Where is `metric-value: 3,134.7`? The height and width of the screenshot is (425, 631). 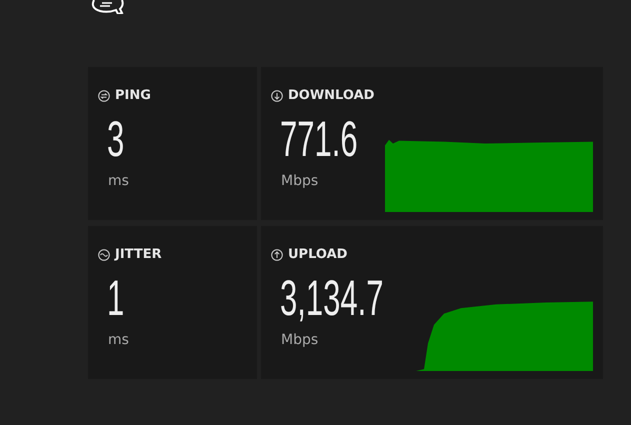 metric-value: 3,134.7 is located at coordinates (332, 298).